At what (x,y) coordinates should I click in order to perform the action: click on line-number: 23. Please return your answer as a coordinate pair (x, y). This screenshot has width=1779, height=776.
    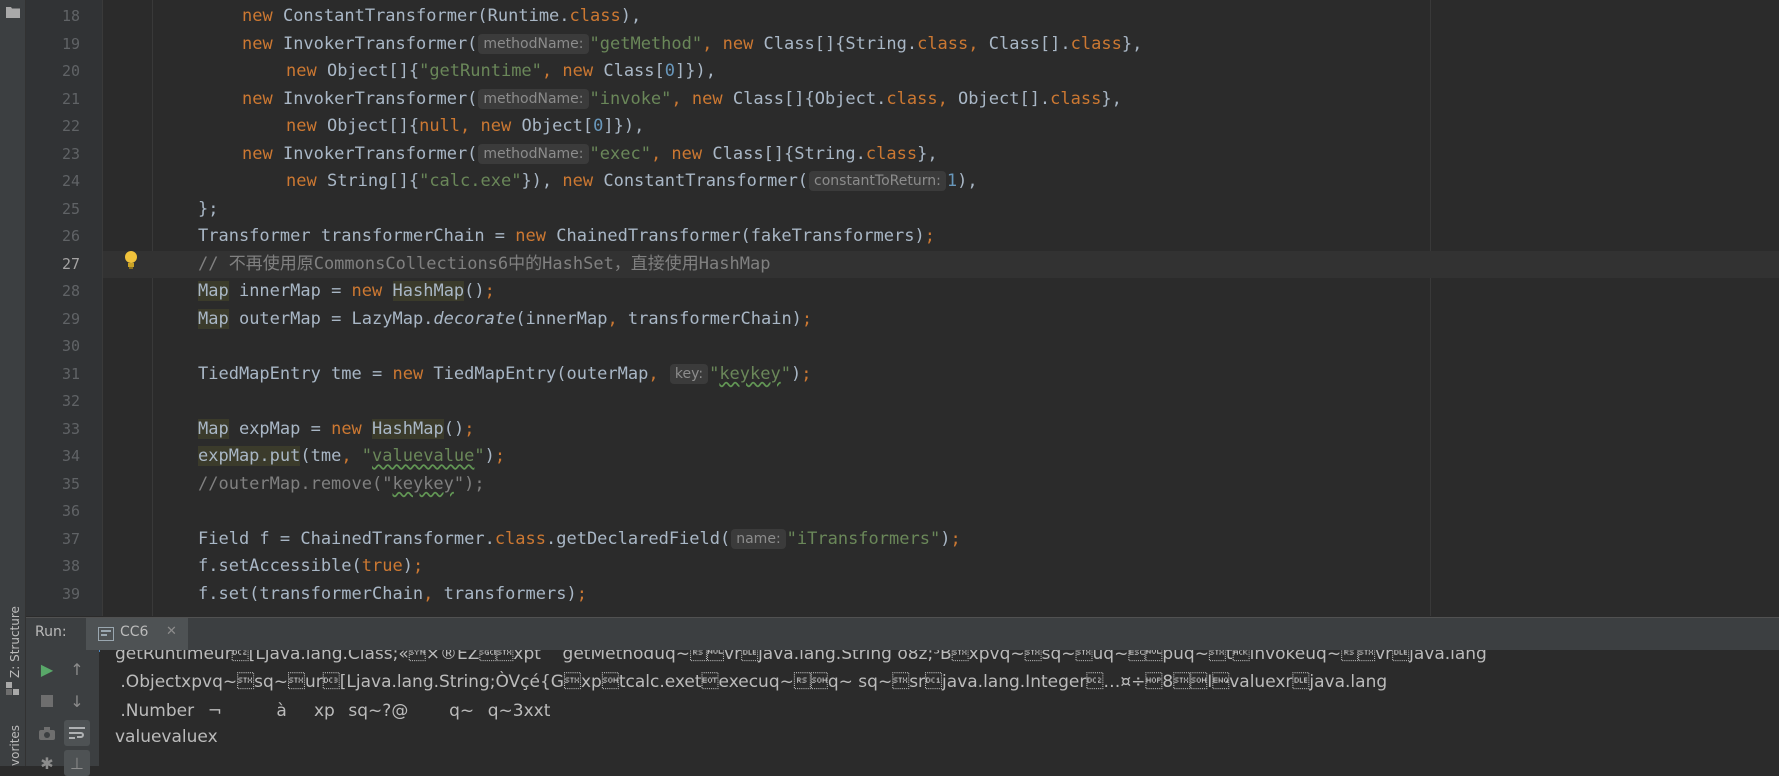
    Looking at the image, I should click on (70, 153).